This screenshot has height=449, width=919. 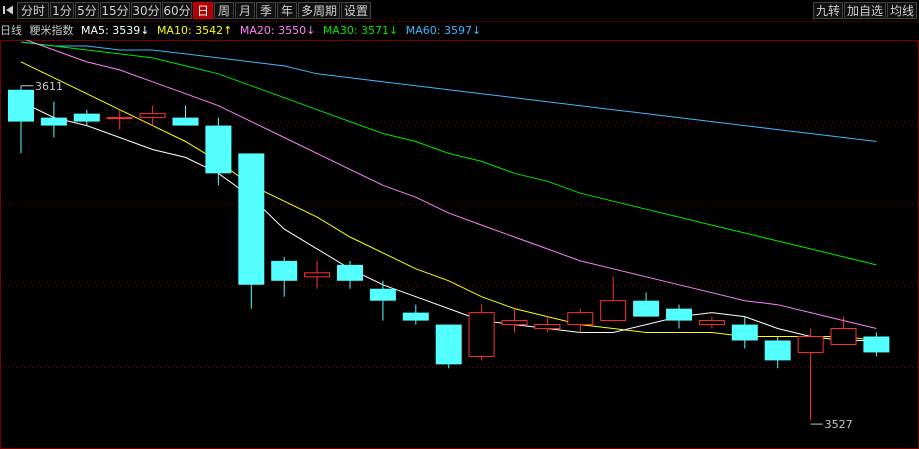 I want to click on period-tab-9: 季, so click(x=266, y=10).